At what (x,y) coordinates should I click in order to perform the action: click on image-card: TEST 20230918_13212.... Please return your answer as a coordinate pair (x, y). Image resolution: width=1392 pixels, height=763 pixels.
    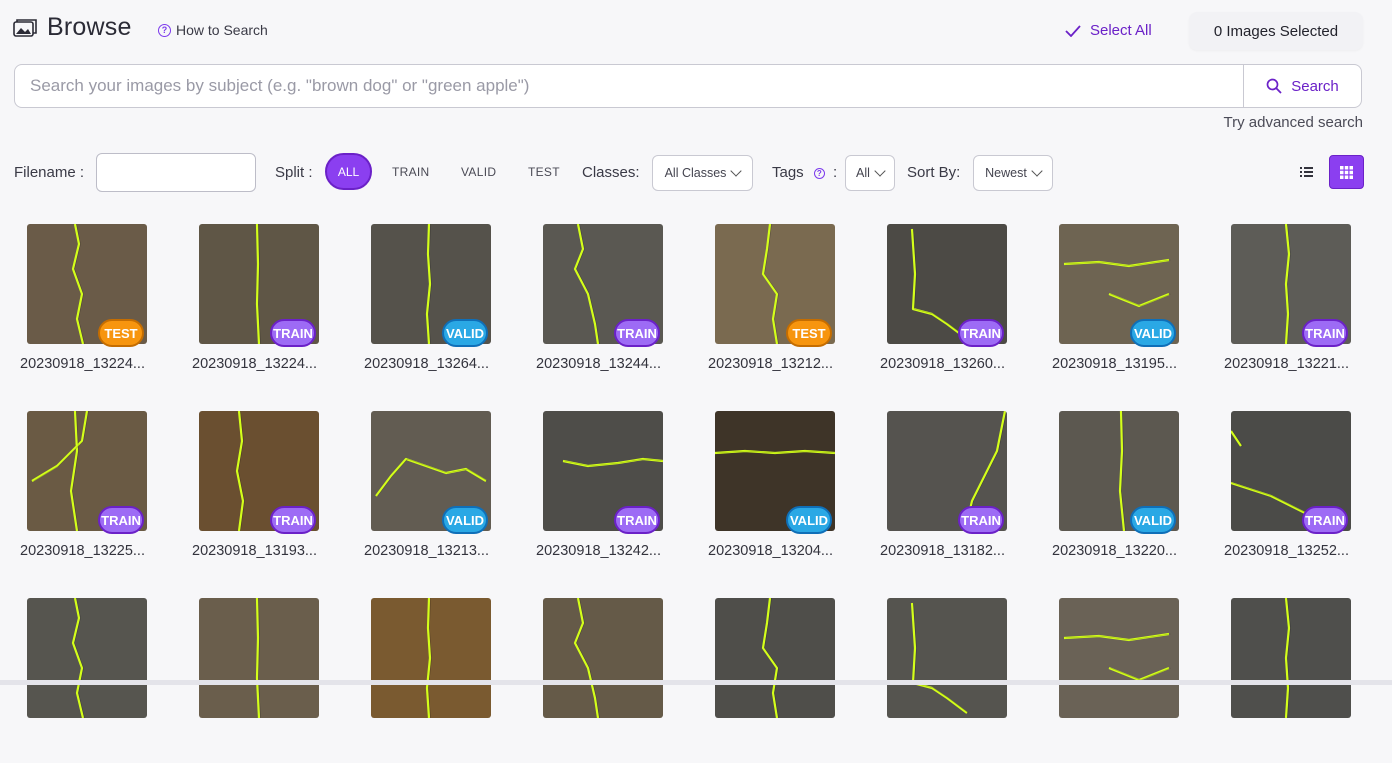
    Looking at the image, I should click on (774, 306).